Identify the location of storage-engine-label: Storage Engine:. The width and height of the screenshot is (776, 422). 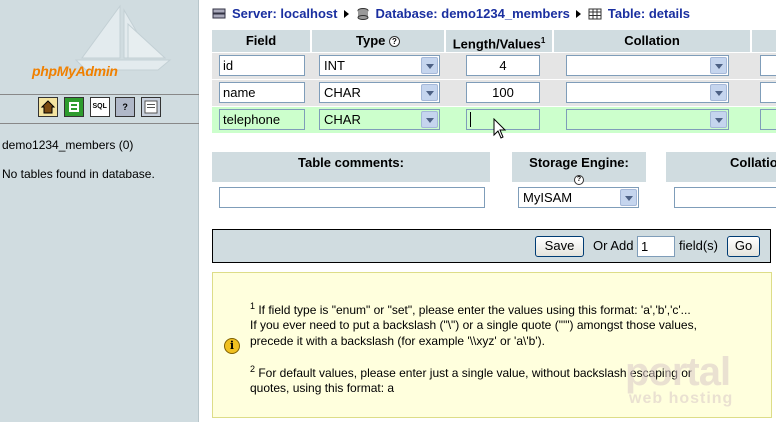
(579, 162).